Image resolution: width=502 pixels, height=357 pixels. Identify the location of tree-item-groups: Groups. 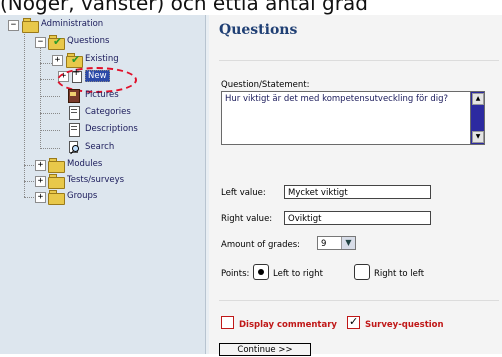
(73, 197).